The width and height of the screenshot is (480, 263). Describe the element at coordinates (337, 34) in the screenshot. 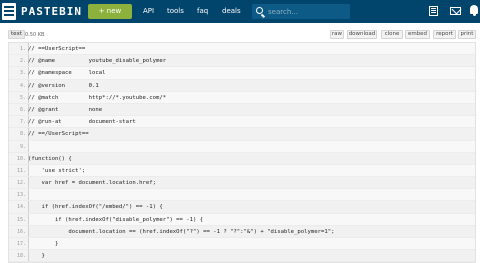

I see `raw-button: raw` at that location.